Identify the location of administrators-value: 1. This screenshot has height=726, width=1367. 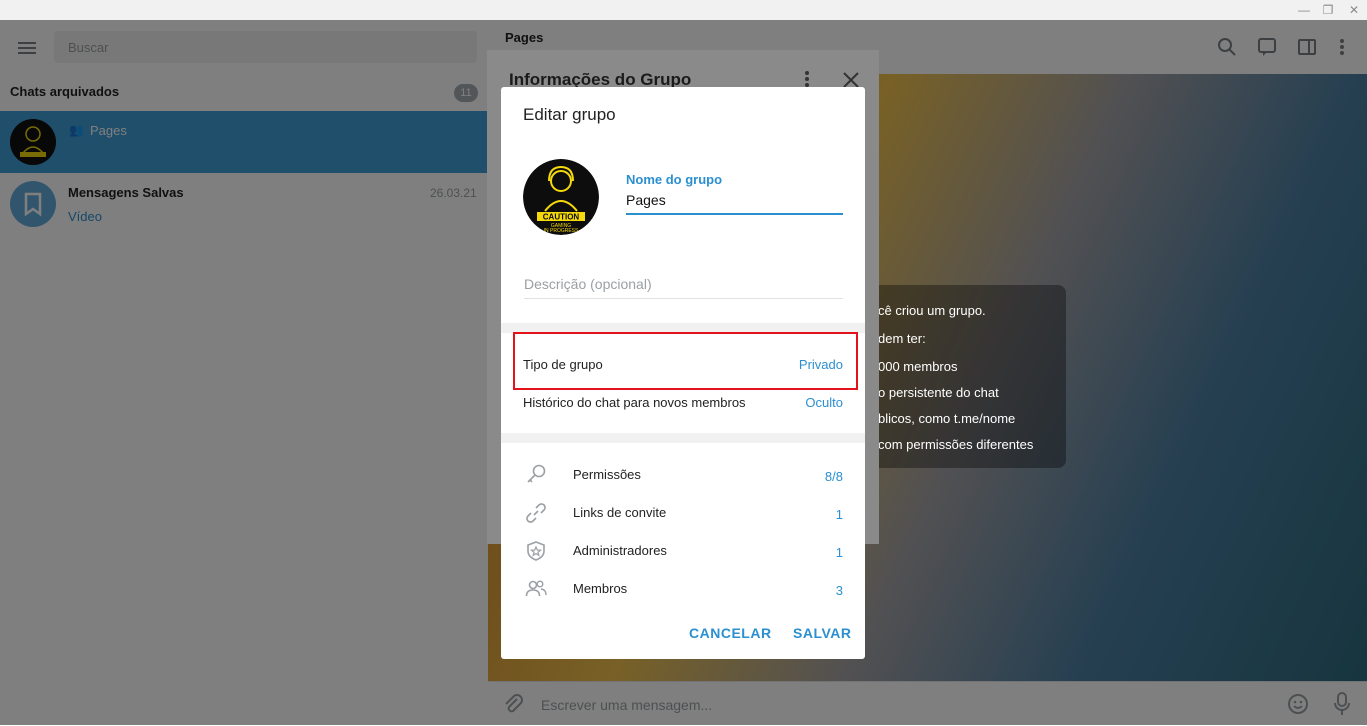
(839, 552).